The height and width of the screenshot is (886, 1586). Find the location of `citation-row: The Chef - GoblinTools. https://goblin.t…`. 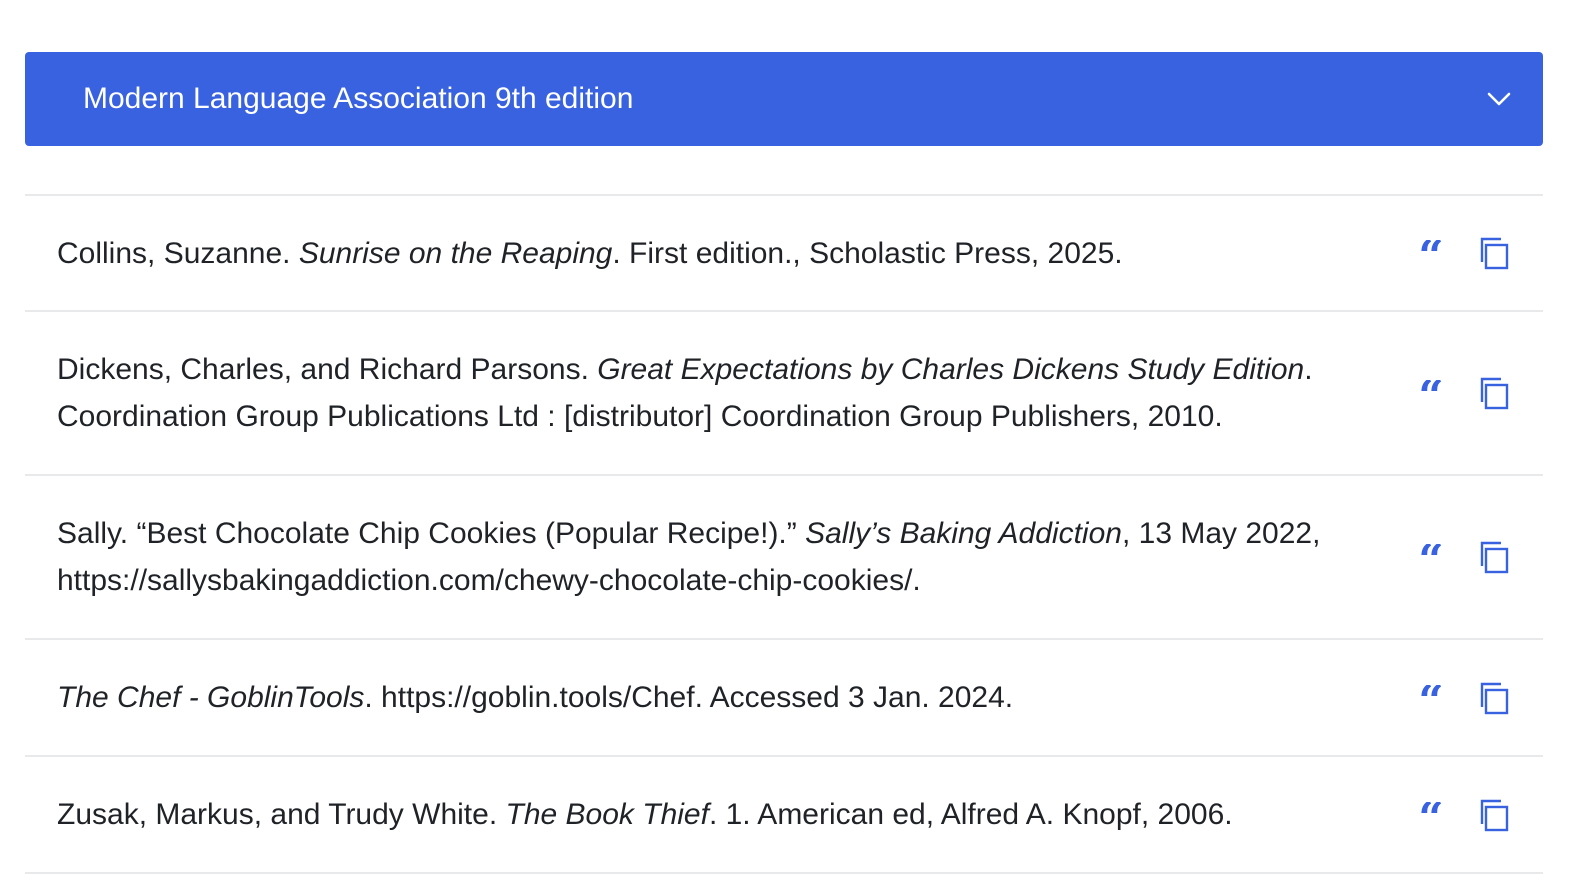

citation-row: The Chef - GoblinTools. https://goblin.t… is located at coordinates (784, 698).